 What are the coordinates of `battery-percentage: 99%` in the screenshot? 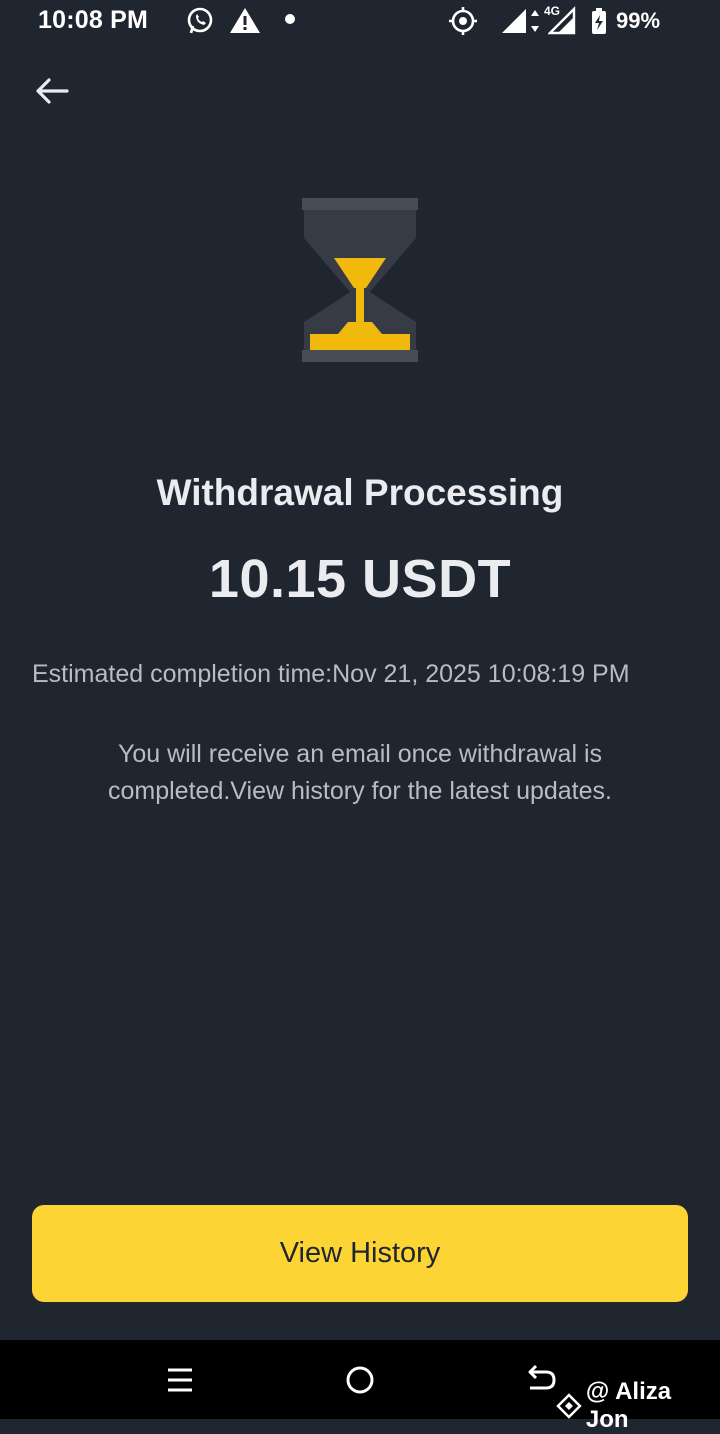 It's located at (638, 20).